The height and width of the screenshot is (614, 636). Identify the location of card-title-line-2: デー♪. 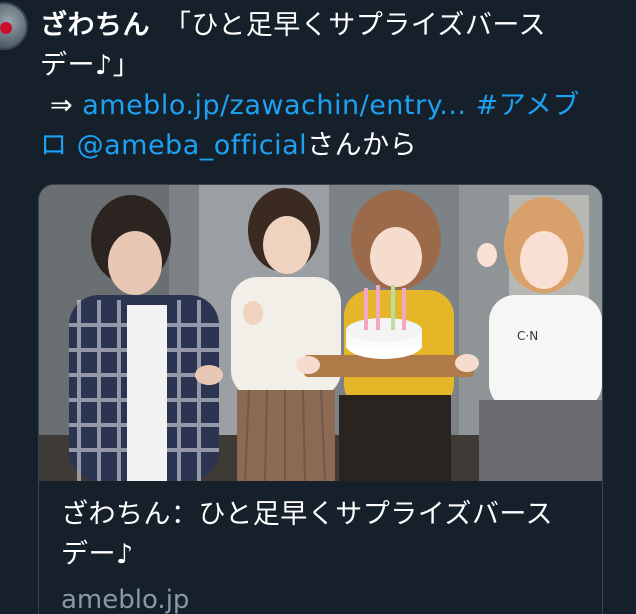
(97, 554).